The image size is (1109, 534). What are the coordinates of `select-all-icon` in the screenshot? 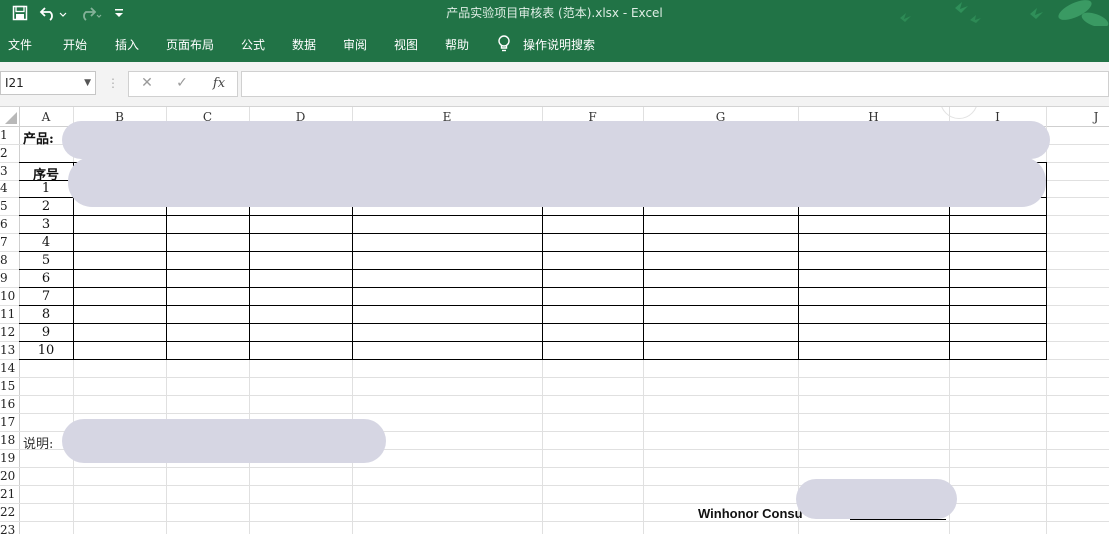 It's located at (9, 116).